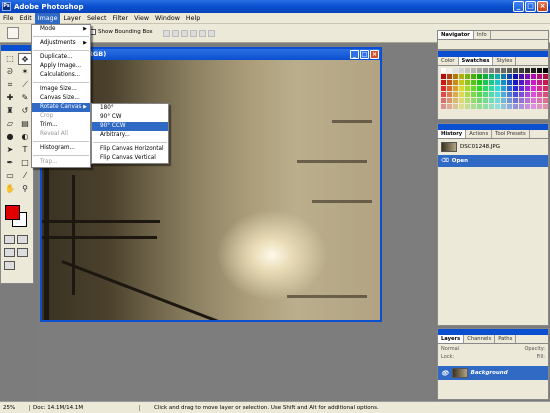 The image size is (550, 413). Describe the element at coordinates (530, 6) in the screenshot. I see `maximize-icon: □` at that location.